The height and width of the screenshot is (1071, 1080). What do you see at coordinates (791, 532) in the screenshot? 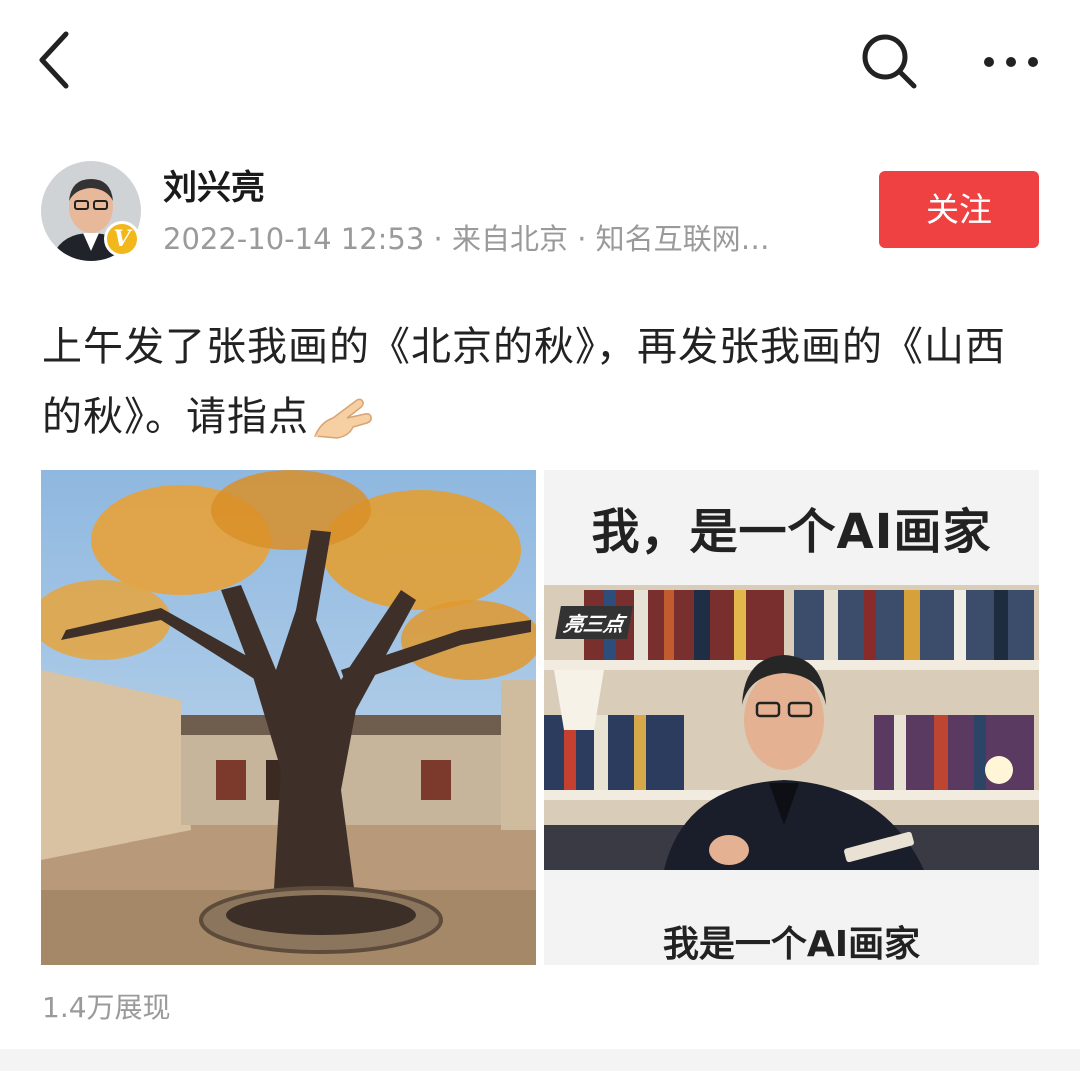
I see `cover-title: 我，是一个AI画家` at bounding box center [791, 532].